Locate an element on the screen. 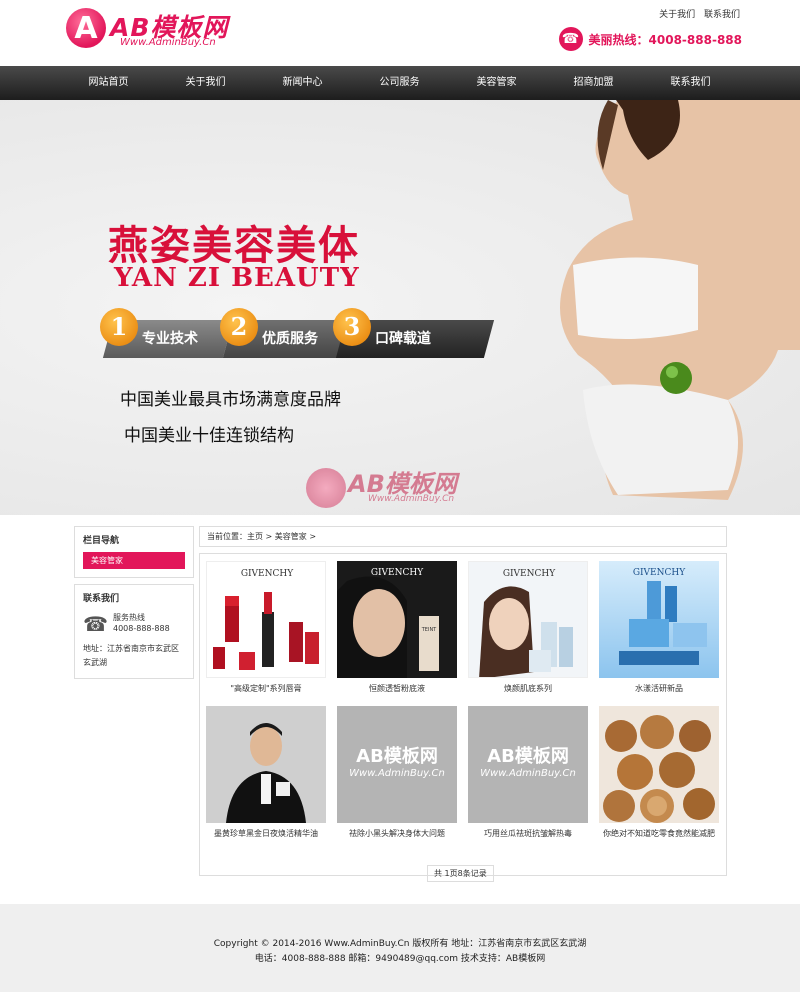  nav-item-franchise: 招商加盟 is located at coordinates (593, 83).